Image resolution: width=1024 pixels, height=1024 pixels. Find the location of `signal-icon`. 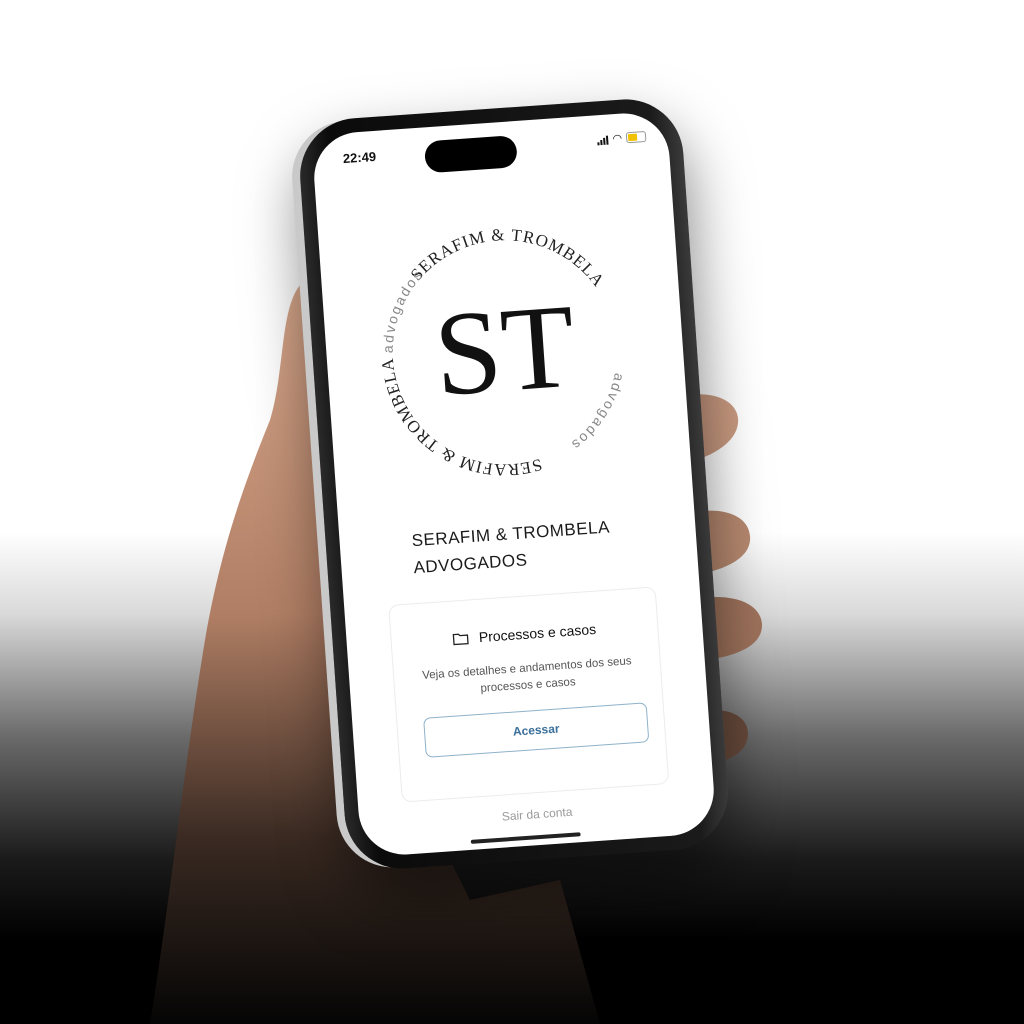

signal-icon is located at coordinates (603, 139).